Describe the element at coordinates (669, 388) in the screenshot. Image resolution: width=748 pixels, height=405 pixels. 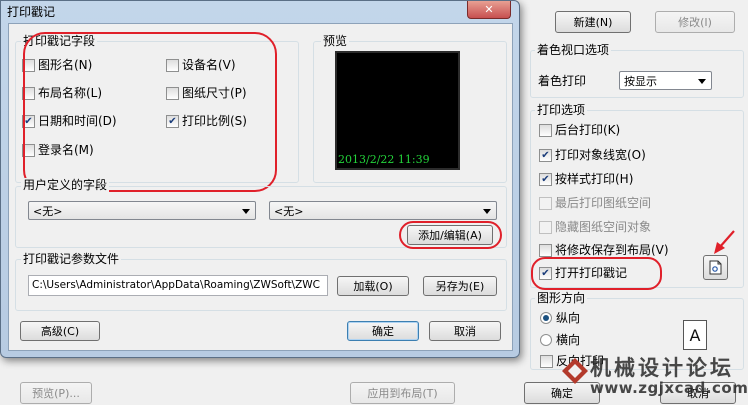
I see `watermark-url: www.zgjxcad.com` at that location.